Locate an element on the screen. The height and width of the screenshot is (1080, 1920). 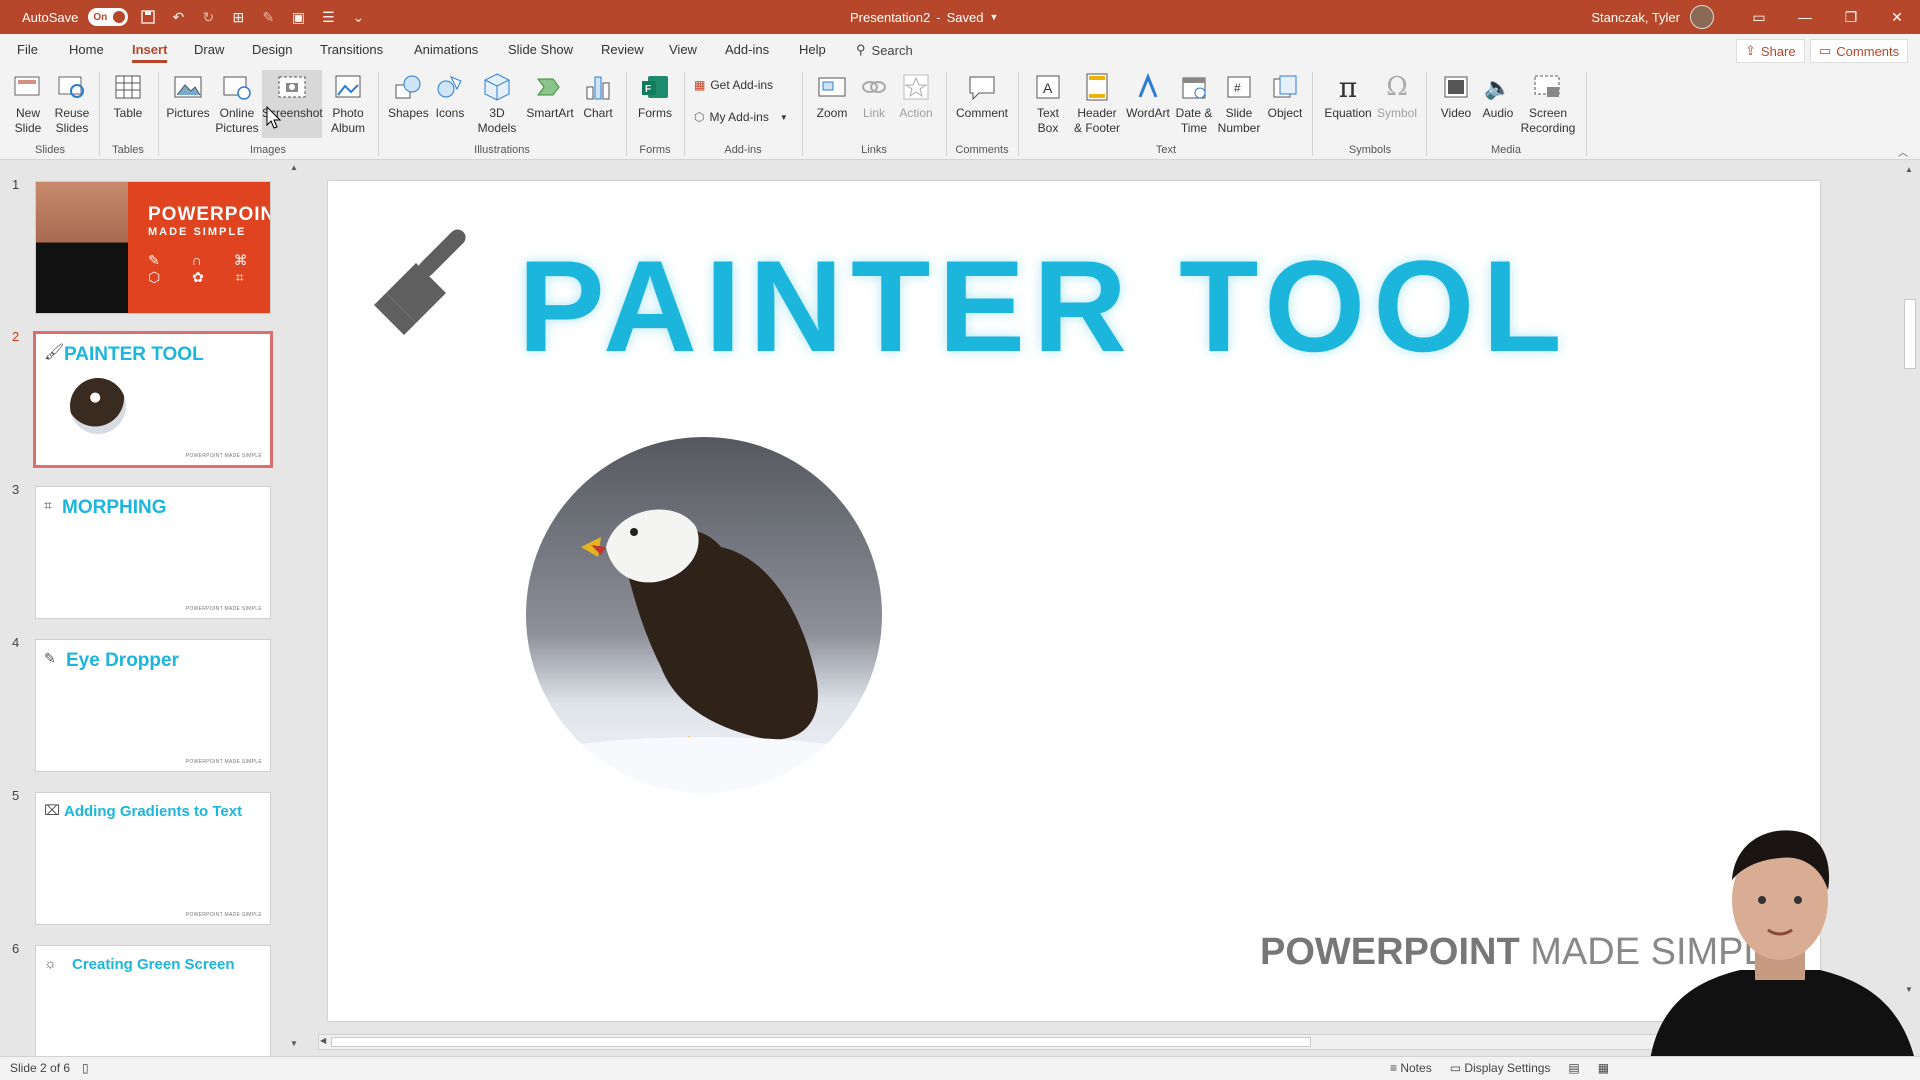
chevron-down-icon: ▼ is located at coordinates (993, 17).